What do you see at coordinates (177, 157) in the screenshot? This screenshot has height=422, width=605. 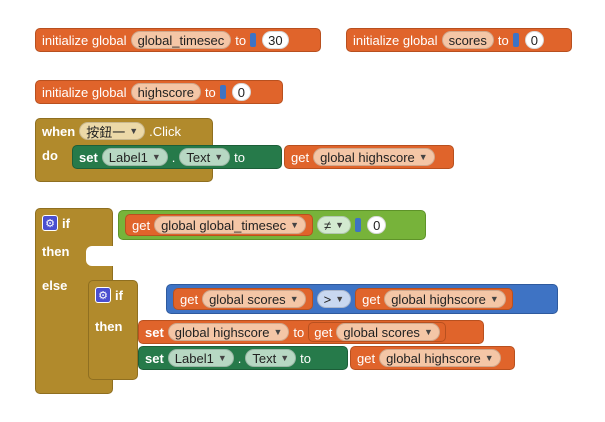 I see `set-label-text-block: set Label1 ▼ . Text ▼ to` at bounding box center [177, 157].